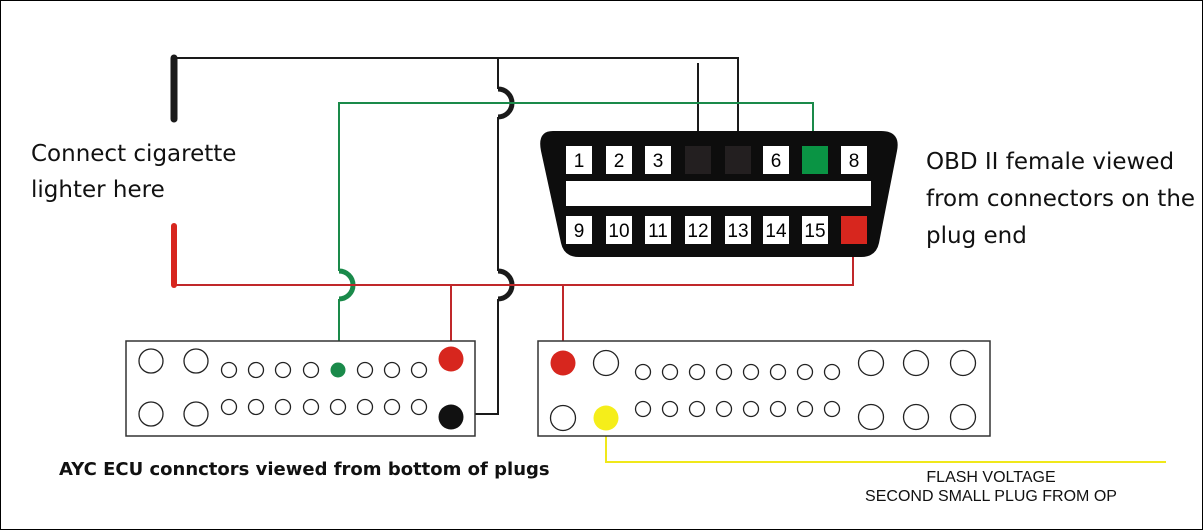  What do you see at coordinates (991, 477) in the screenshot?
I see `label-line: FLASH VOLTAGE` at bounding box center [991, 477].